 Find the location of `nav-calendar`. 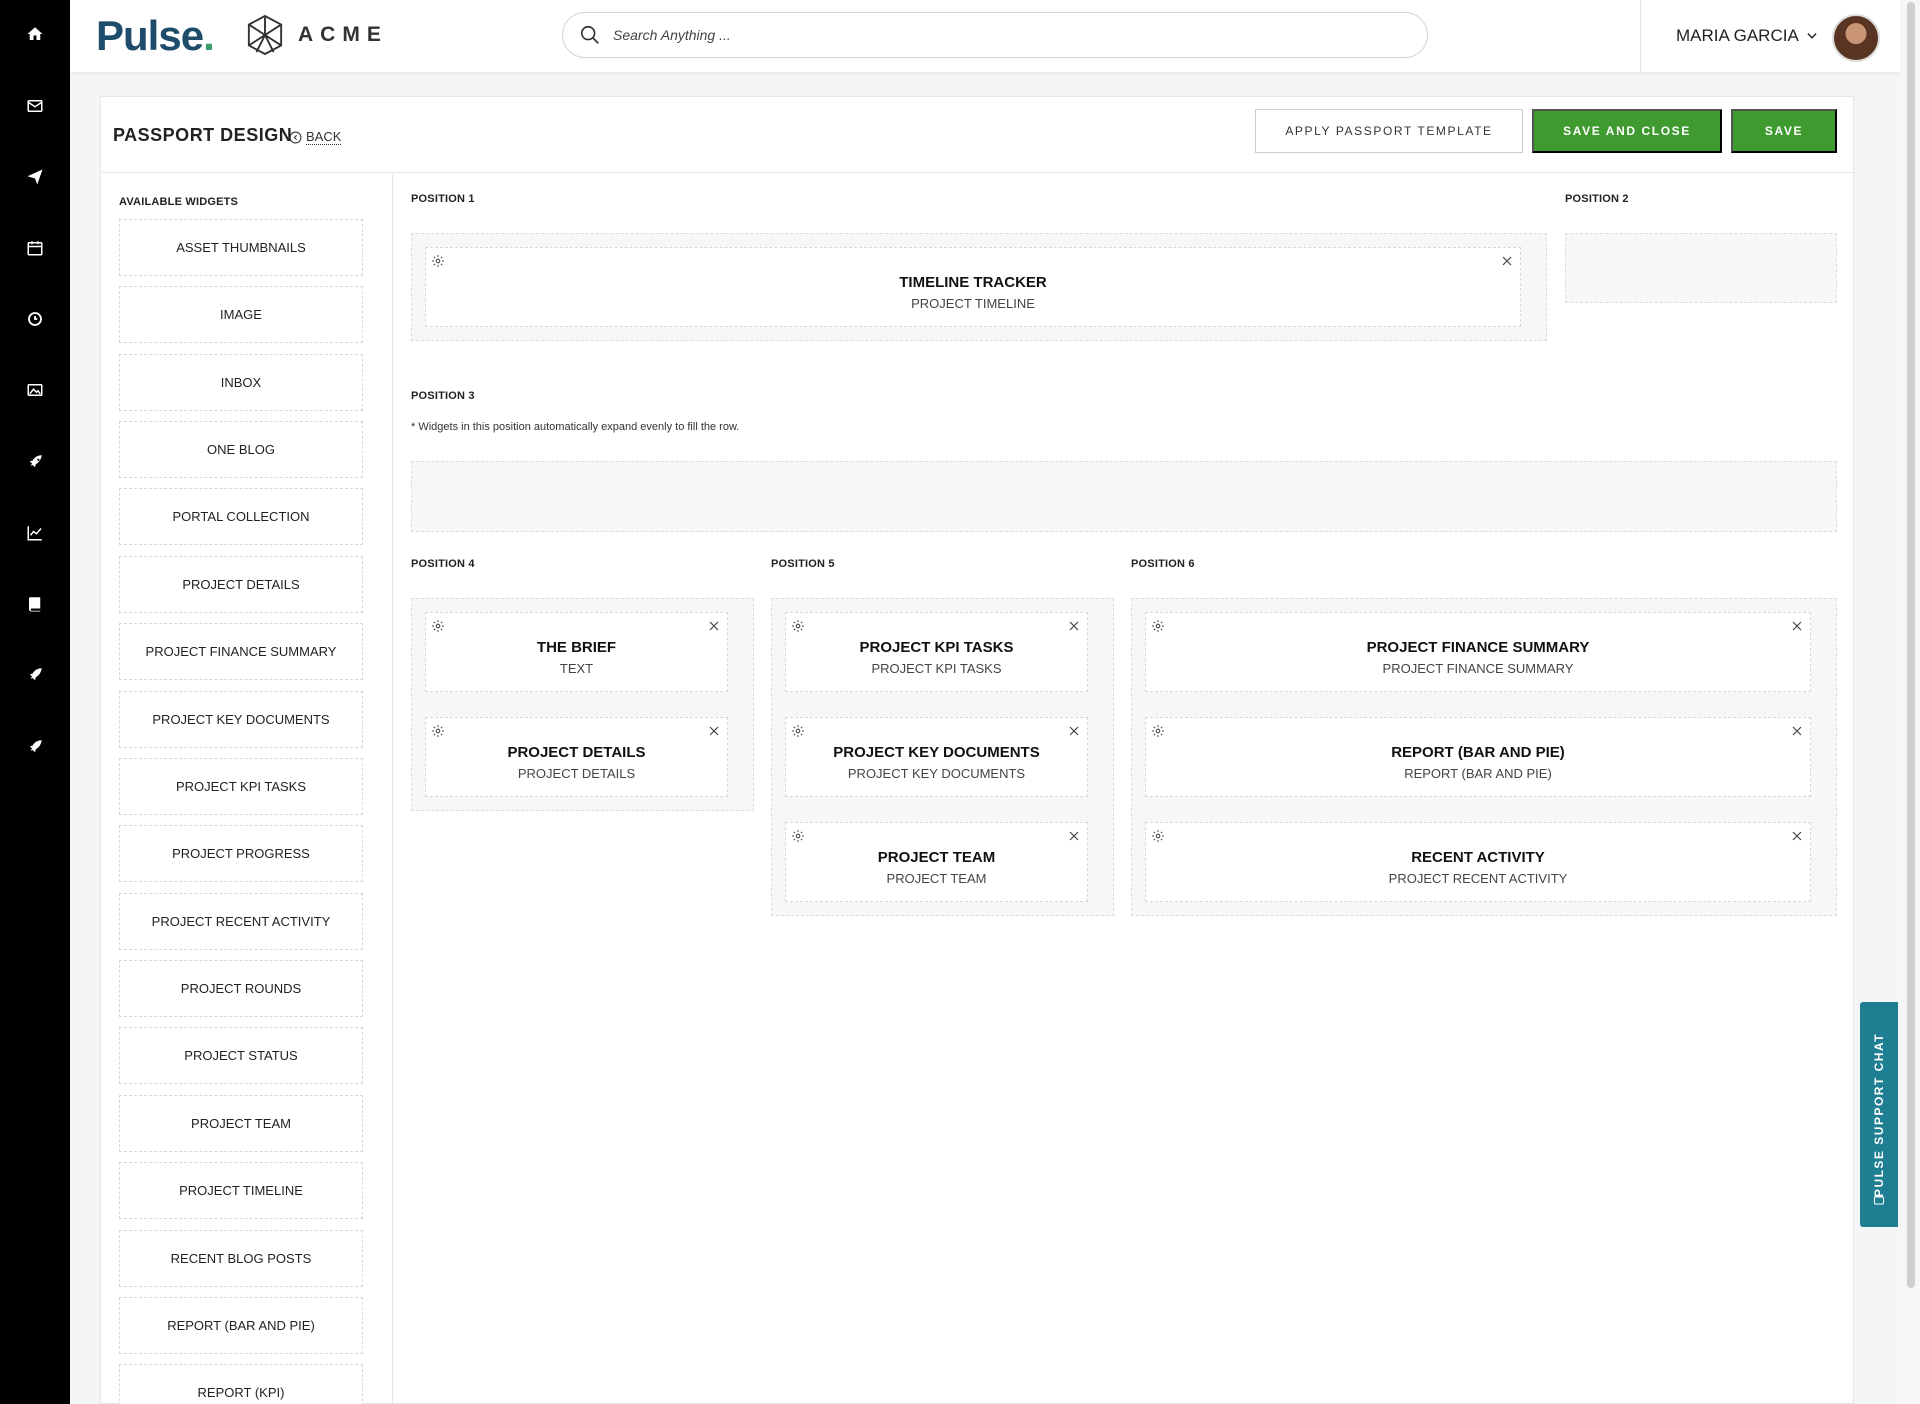

nav-calendar is located at coordinates (35, 248).